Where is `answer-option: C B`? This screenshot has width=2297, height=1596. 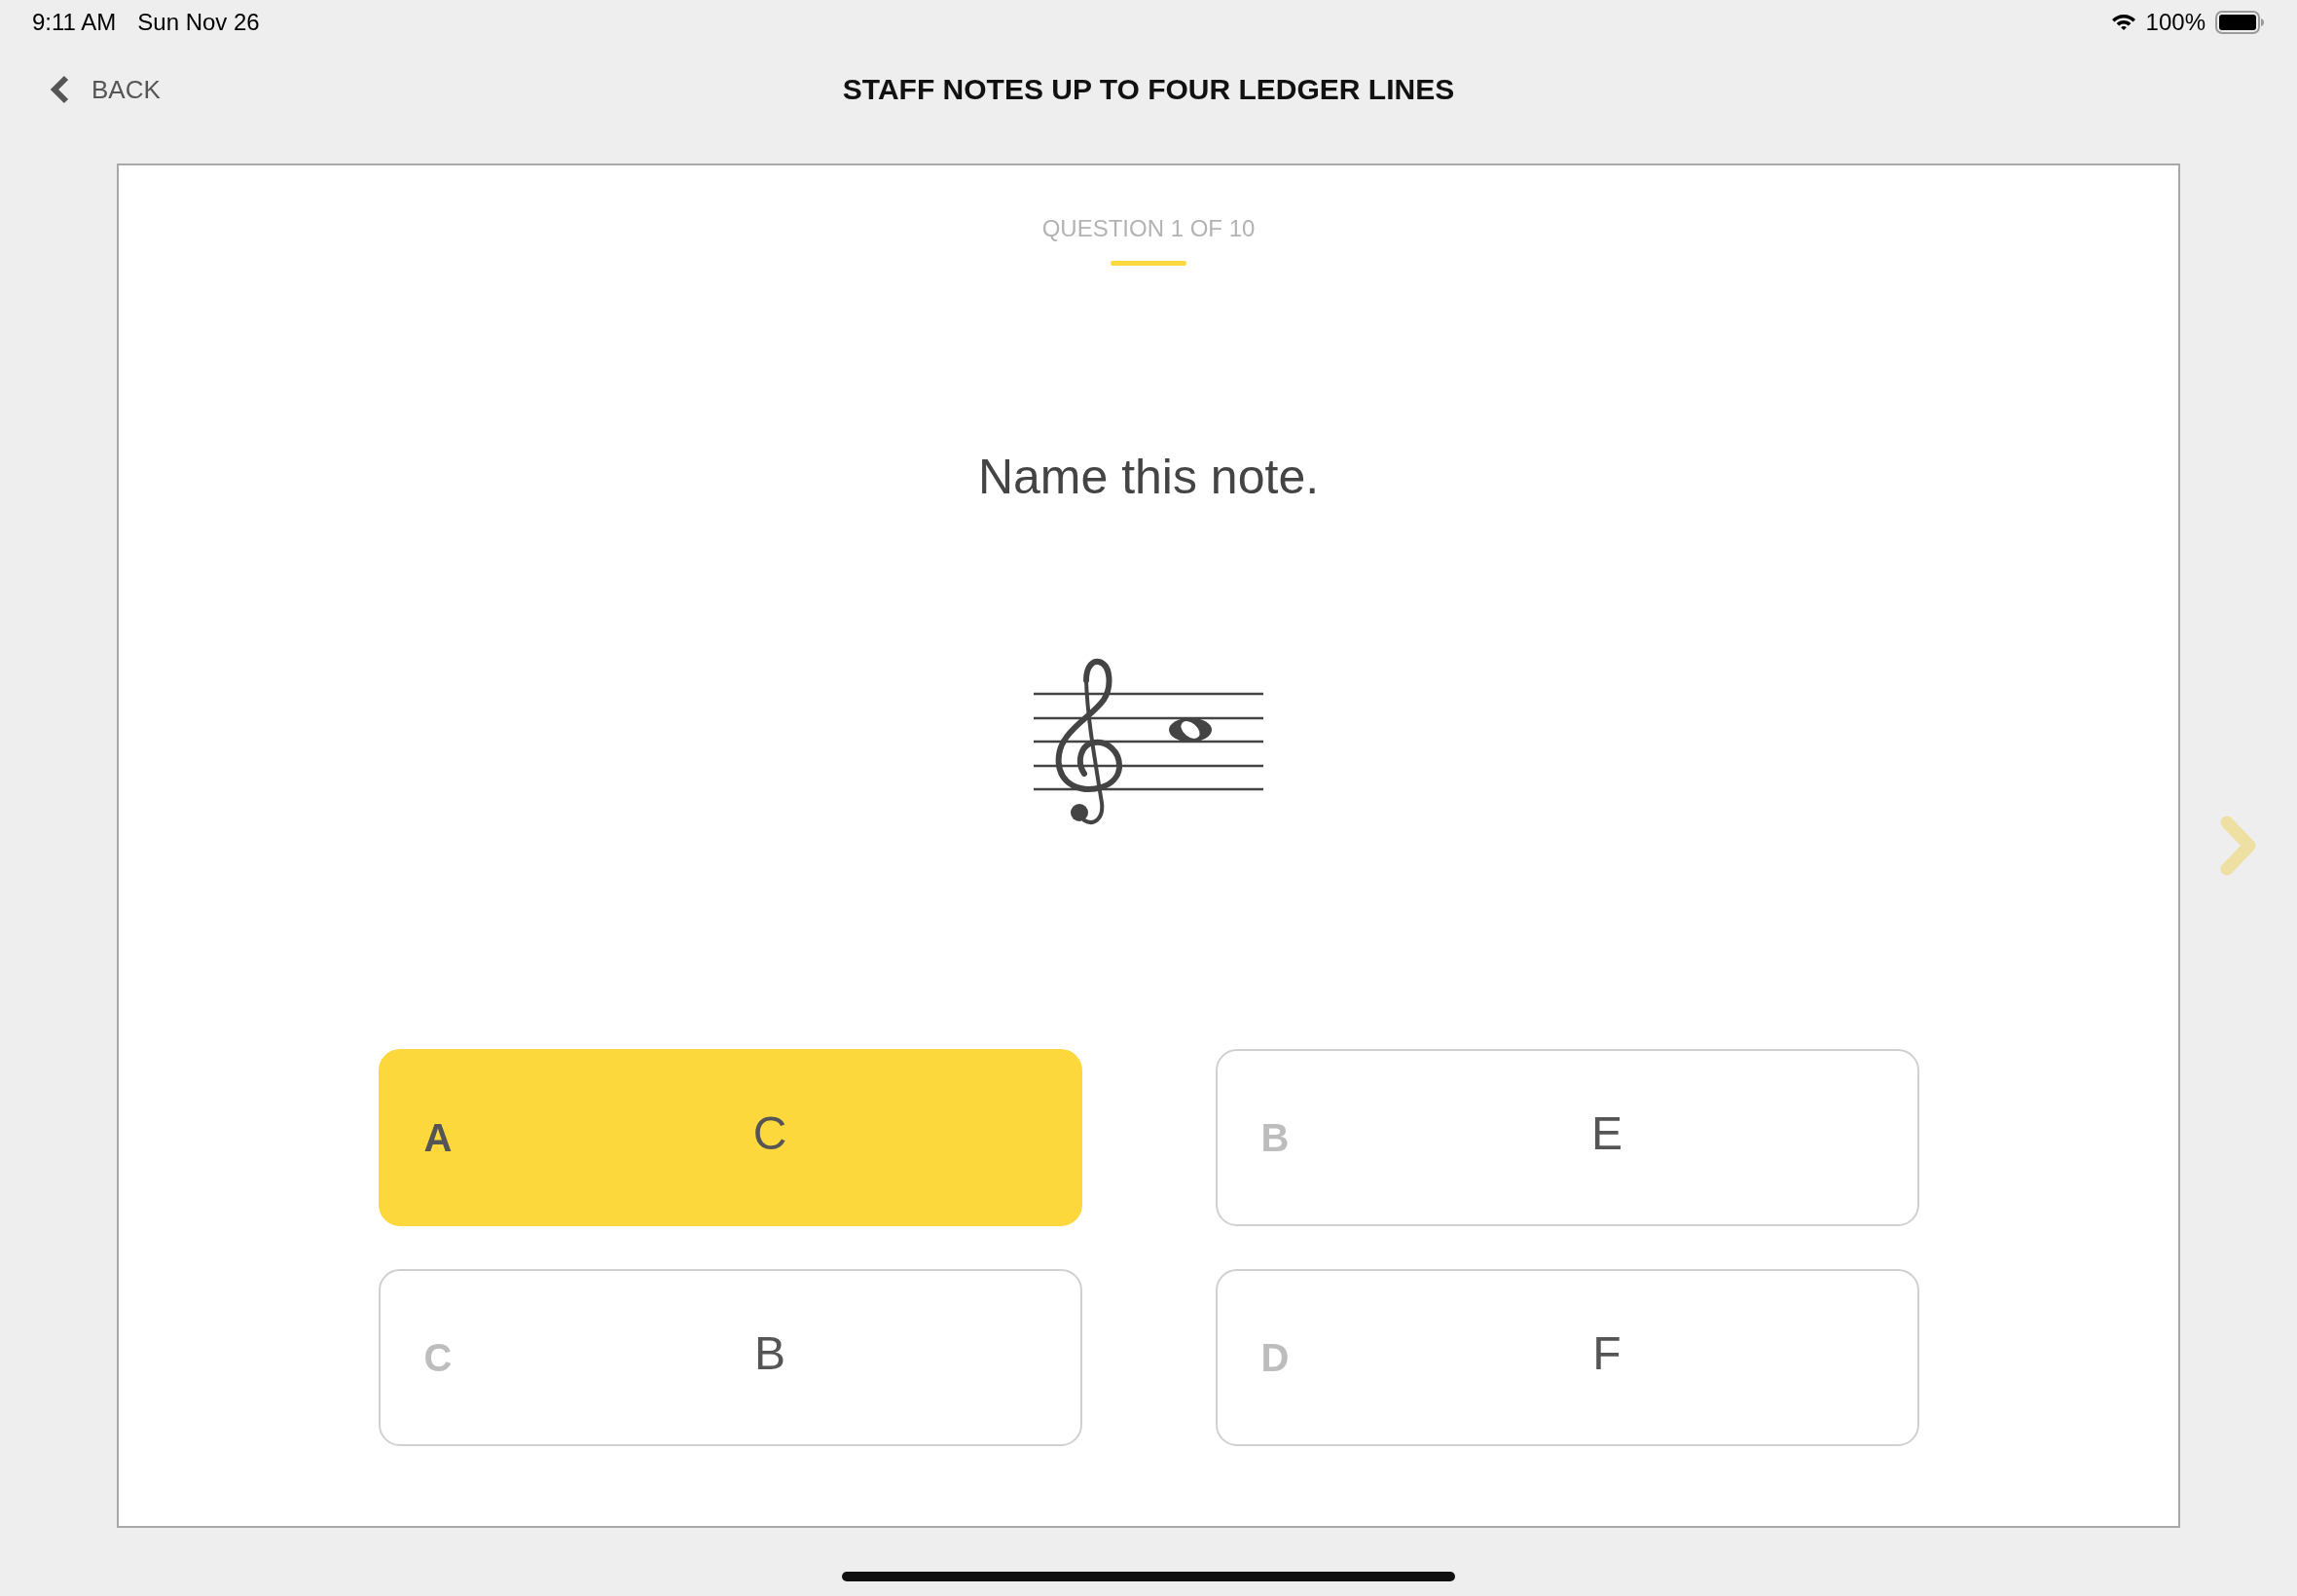
answer-option: C B is located at coordinates (730, 1358).